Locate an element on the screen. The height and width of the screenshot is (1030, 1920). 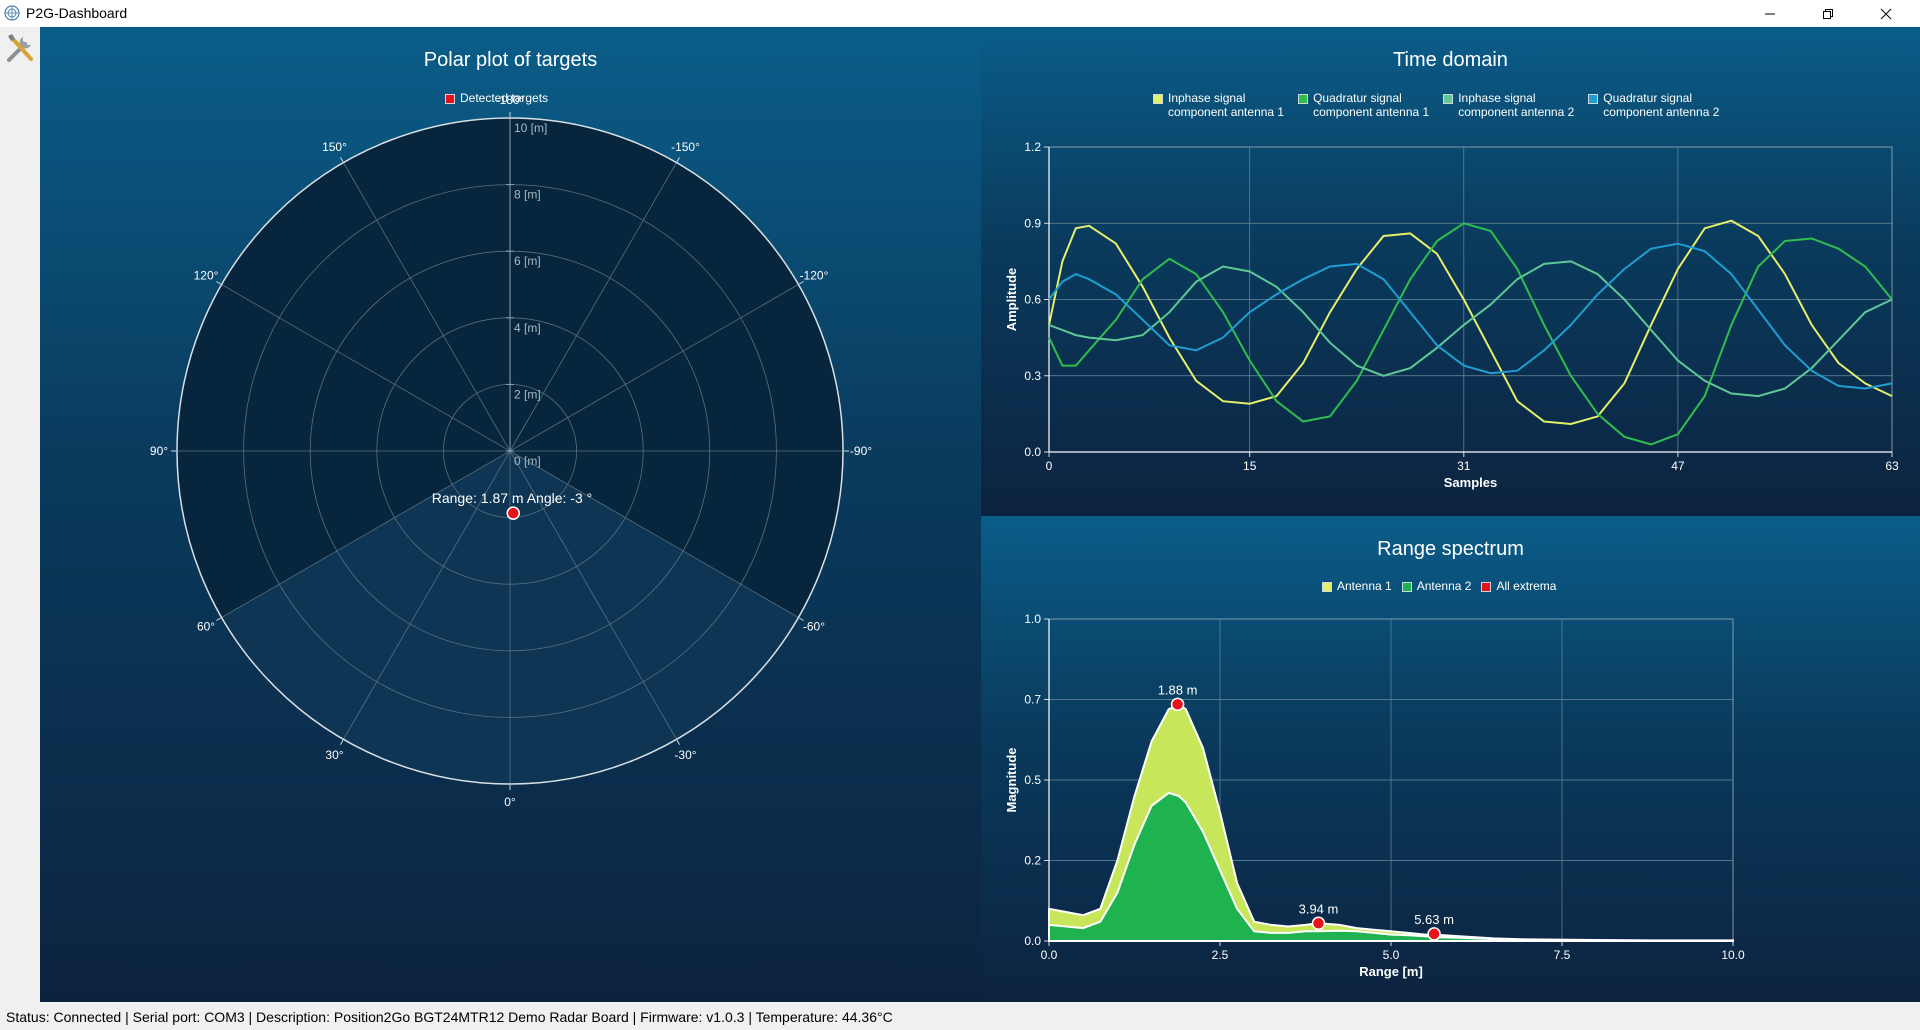
polar-angle-tick-label: -90° is located at coordinates (861, 451).